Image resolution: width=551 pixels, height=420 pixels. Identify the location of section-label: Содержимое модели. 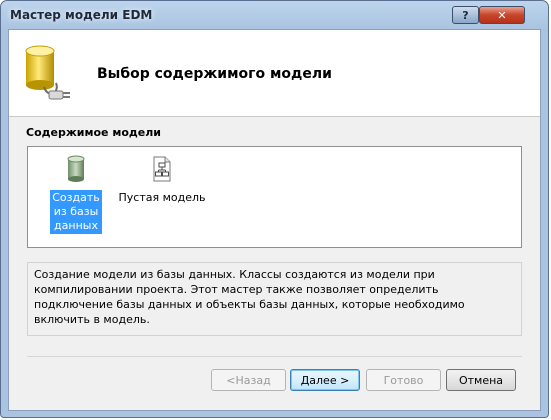
(93, 132).